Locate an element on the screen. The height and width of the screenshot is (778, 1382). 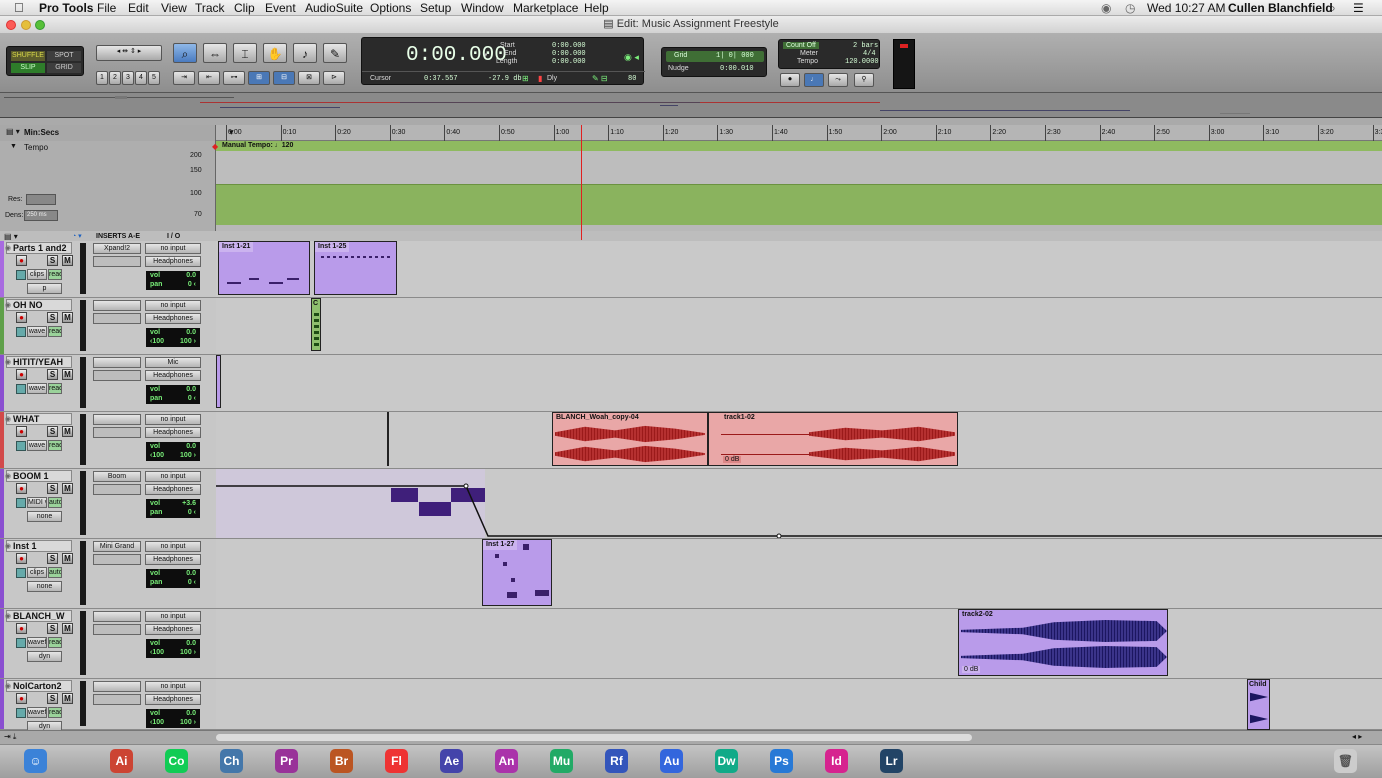
track-view2-selector: p is located at coordinates (44, 288).